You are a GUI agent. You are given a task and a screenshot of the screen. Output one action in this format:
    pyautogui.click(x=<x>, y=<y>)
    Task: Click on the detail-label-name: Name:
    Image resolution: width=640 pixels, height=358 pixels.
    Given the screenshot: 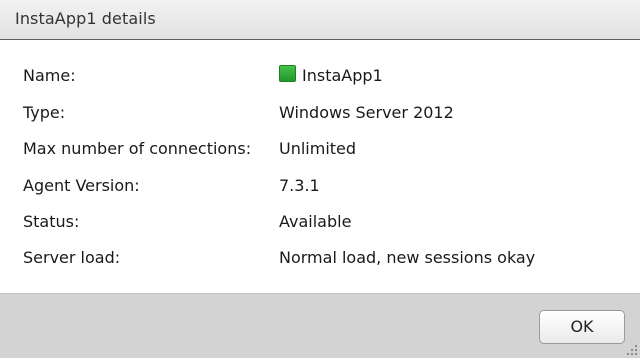 What is the action you would take?
    pyautogui.click(x=49, y=75)
    